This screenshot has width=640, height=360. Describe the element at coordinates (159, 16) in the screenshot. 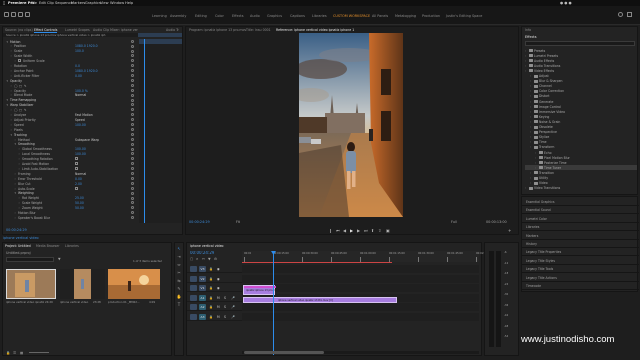

I see `workspace-tab-learning: Learning` at that location.